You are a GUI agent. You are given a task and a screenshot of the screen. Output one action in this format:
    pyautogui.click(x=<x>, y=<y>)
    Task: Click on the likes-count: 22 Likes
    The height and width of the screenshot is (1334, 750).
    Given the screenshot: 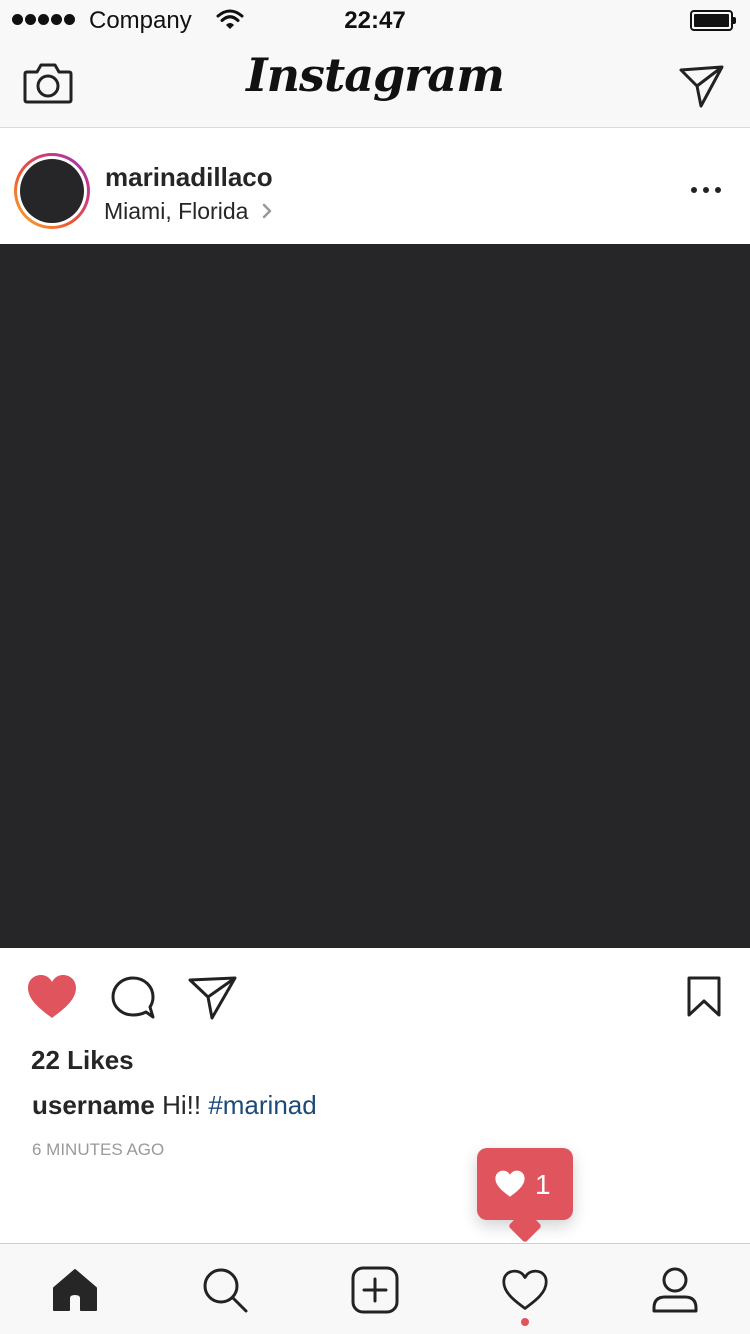 What is the action you would take?
    pyautogui.click(x=82, y=1060)
    